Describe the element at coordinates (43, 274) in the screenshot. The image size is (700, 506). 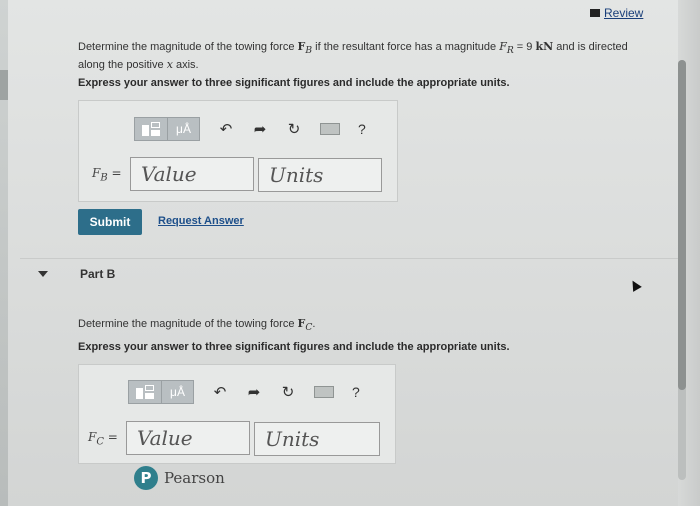
I see `collapse-triangle-icon` at that location.